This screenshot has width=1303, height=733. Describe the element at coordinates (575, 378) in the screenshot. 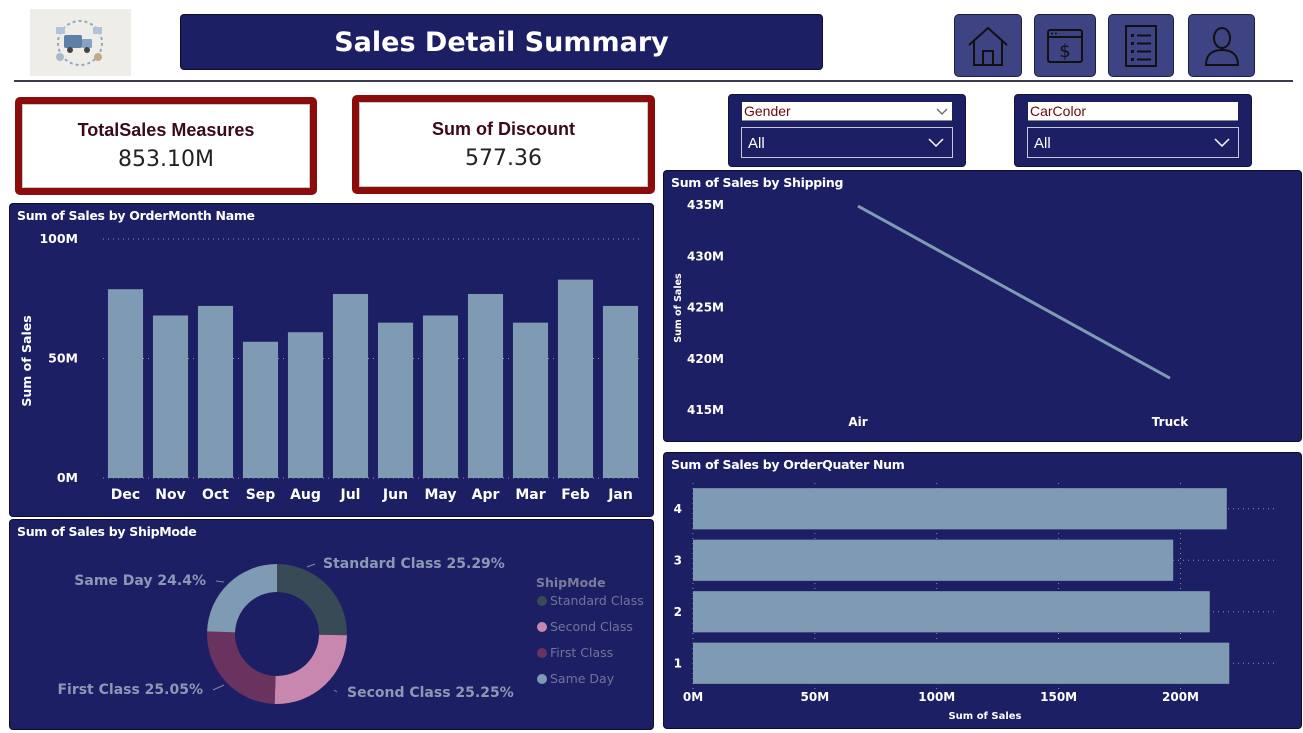

I see `bar-feb` at that location.